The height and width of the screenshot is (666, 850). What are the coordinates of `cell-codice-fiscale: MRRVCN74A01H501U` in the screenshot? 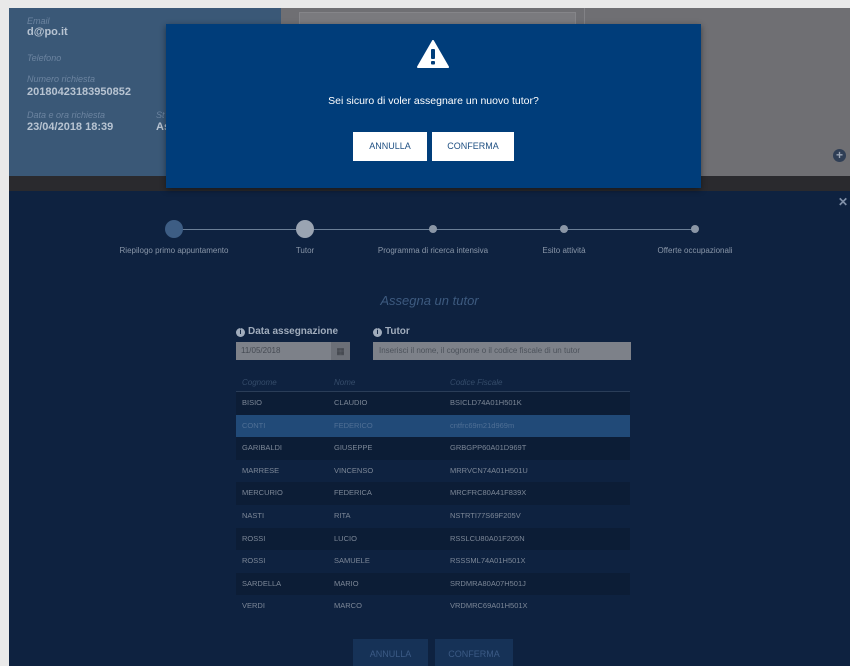 It's located at (489, 470).